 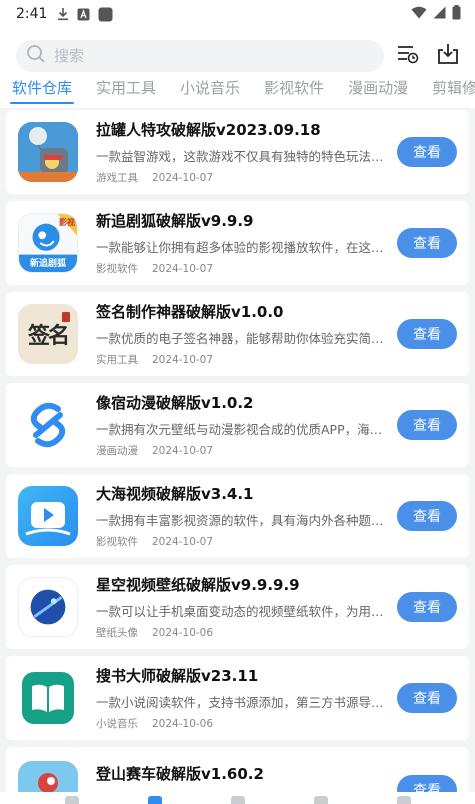 I want to click on app-meta: 游戏工具 2024-10-07, so click(x=240, y=177).